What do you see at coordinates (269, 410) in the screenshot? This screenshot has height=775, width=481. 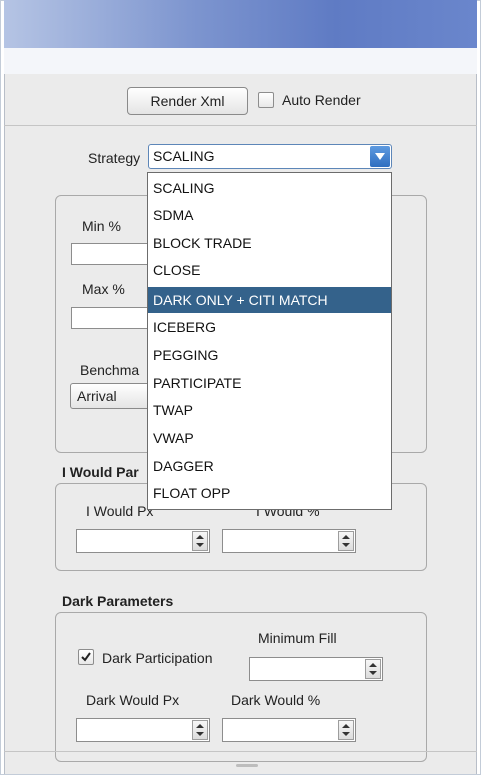 I see `strategy-option: TWAP` at bounding box center [269, 410].